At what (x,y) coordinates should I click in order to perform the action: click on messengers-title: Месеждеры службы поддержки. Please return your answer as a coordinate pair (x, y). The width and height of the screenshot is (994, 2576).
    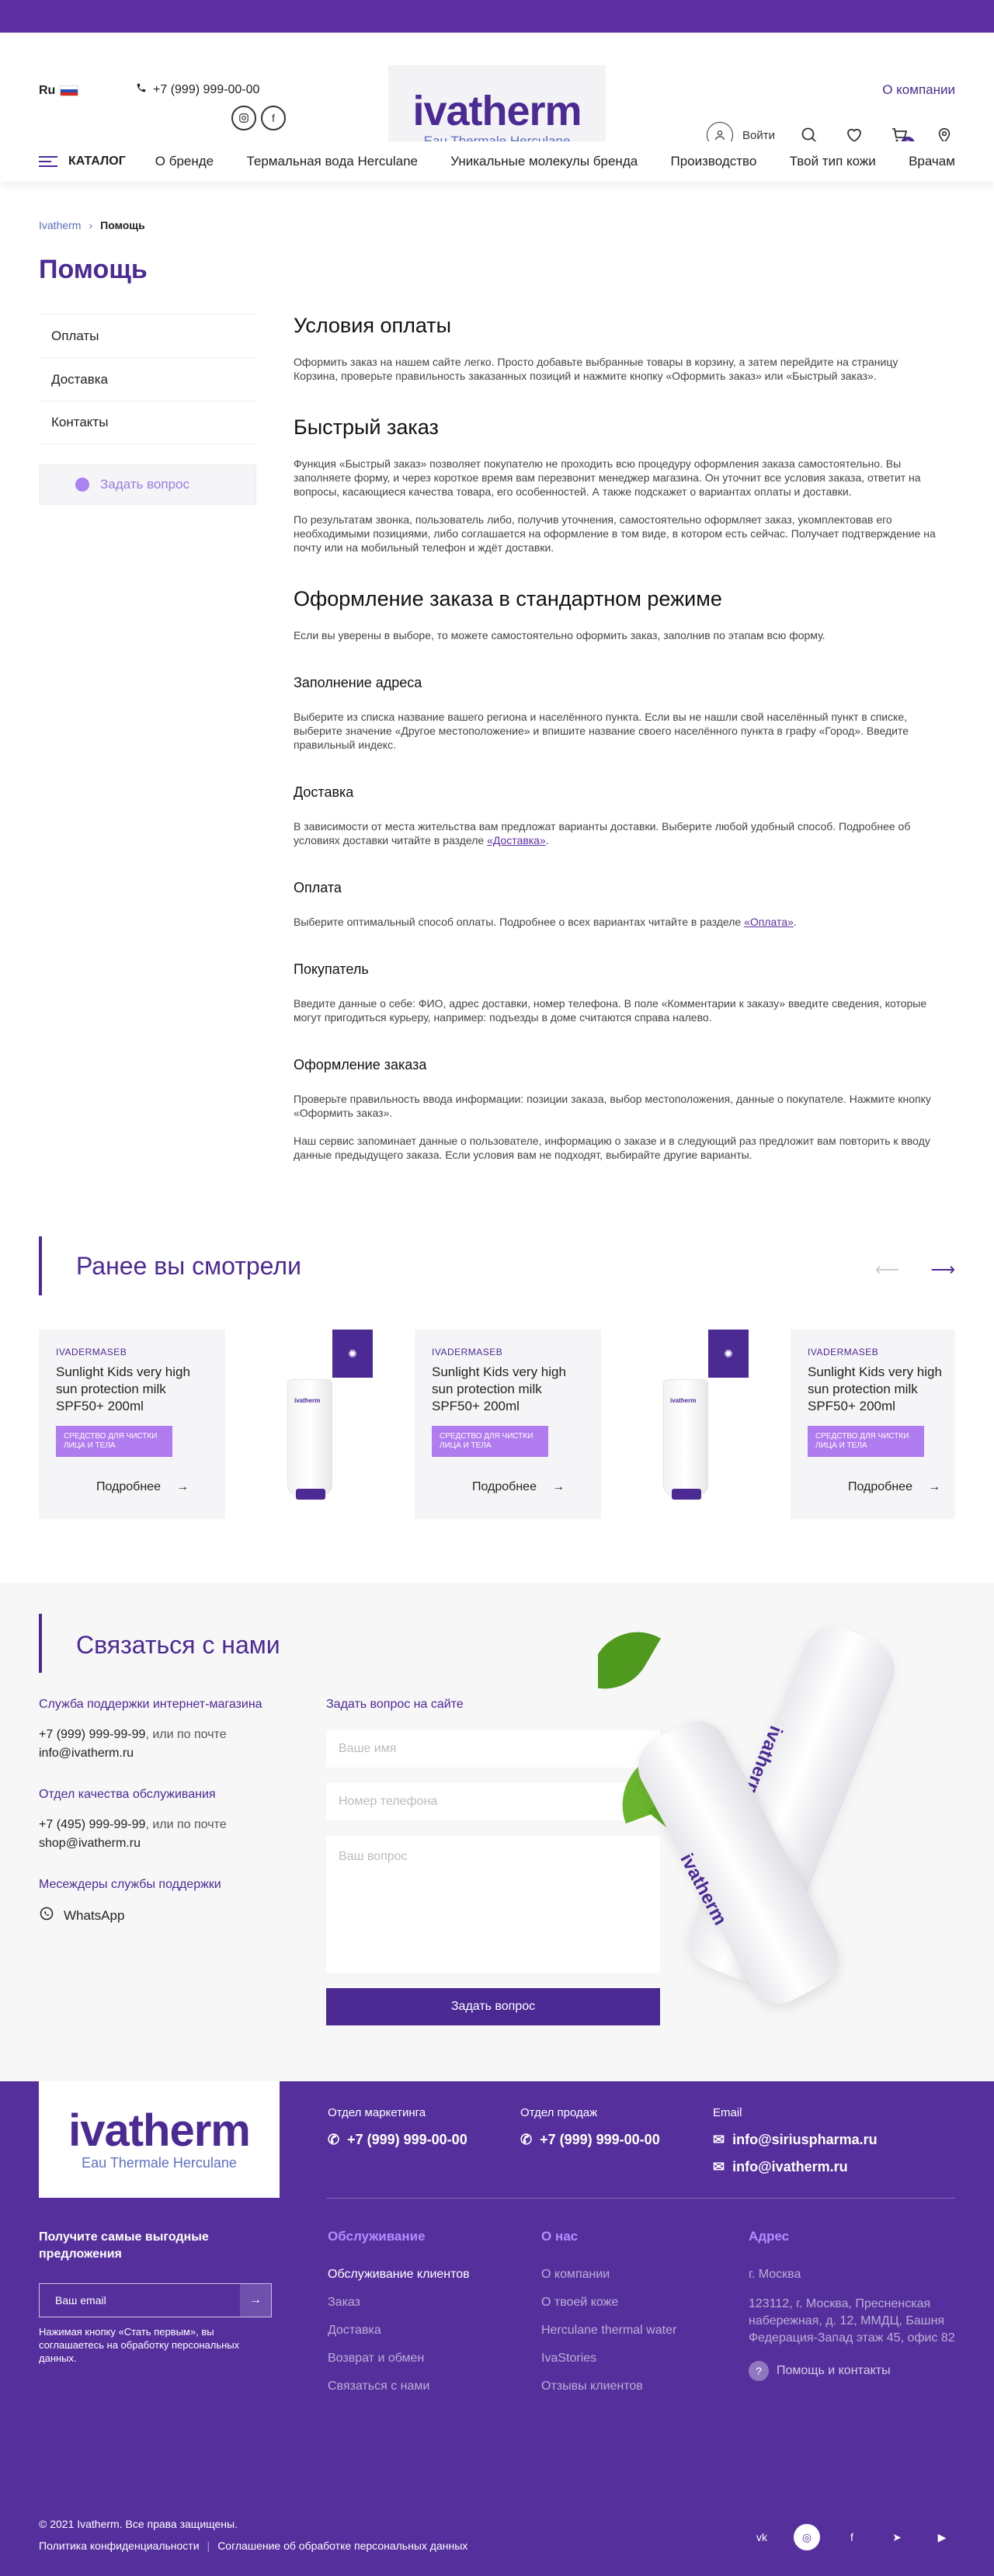
    Looking at the image, I should click on (130, 1884).